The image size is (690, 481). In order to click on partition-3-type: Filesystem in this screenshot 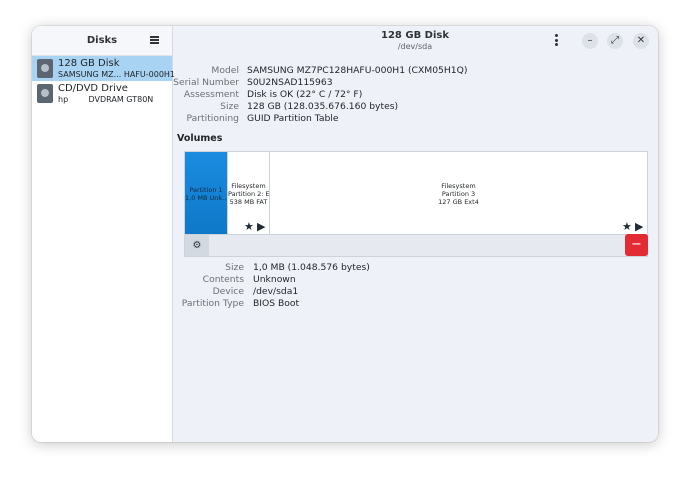, I will do `click(458, 186)`.